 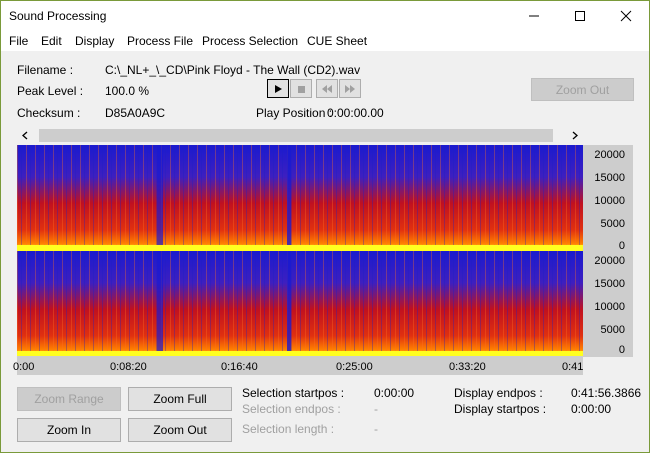 I want to click on display-startpos-value: 0:00:00, so click(x=591, y=409).